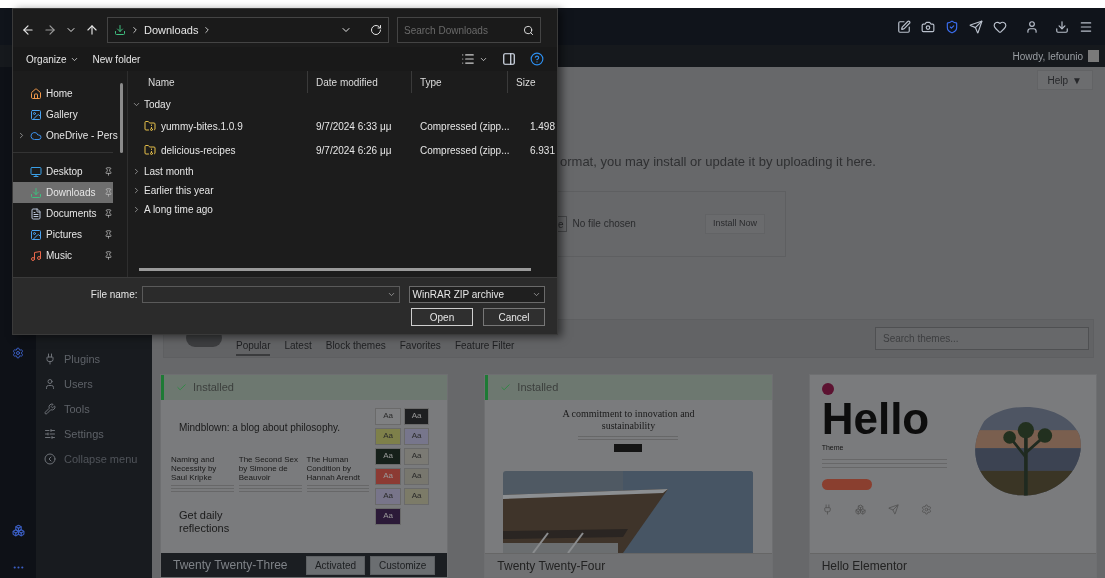  What do you see at coordinates (82, 136) in the screenshot?
I see `nav-label: OneDrive - Pers` at bounding box center [82, 136].